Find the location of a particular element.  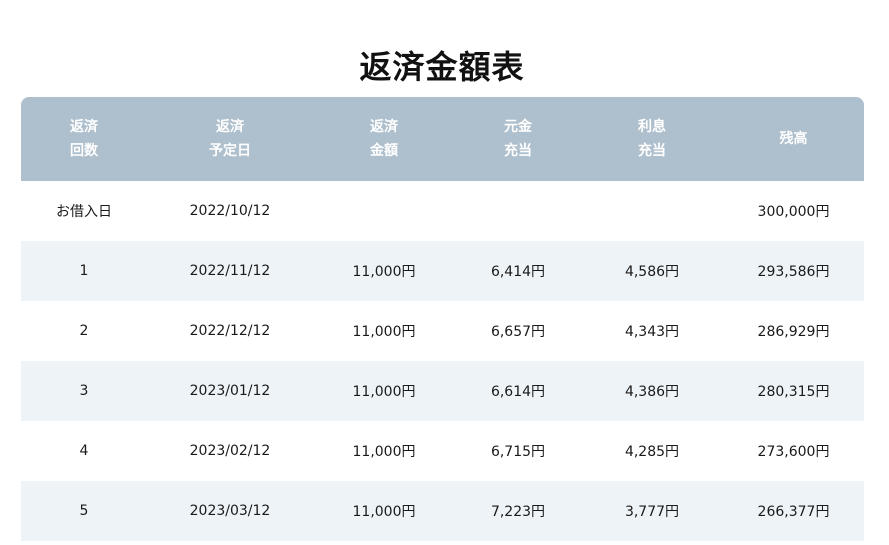

header-line: 残高 is located at coordinates (793, 139).